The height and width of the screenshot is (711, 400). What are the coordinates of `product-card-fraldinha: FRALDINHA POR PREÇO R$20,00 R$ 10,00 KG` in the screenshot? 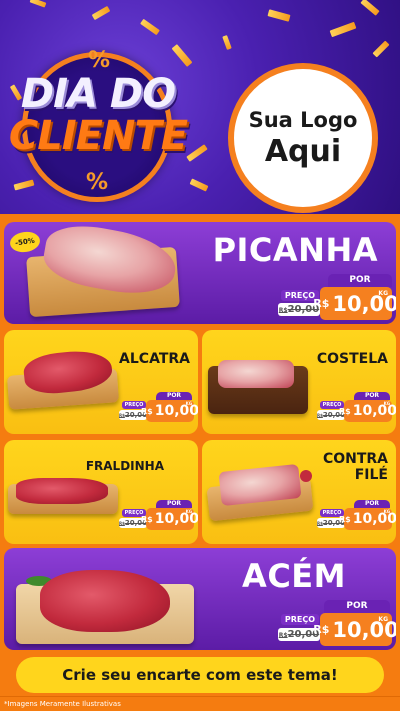 It's located at (101, 492).